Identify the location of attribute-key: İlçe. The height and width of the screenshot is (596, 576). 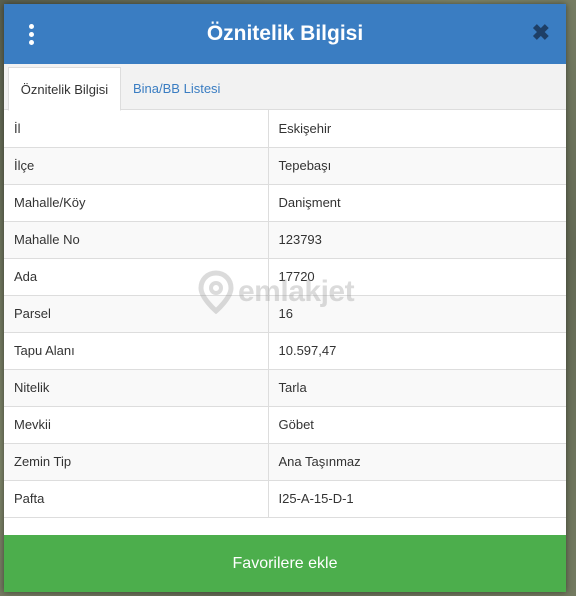
(136, 166).